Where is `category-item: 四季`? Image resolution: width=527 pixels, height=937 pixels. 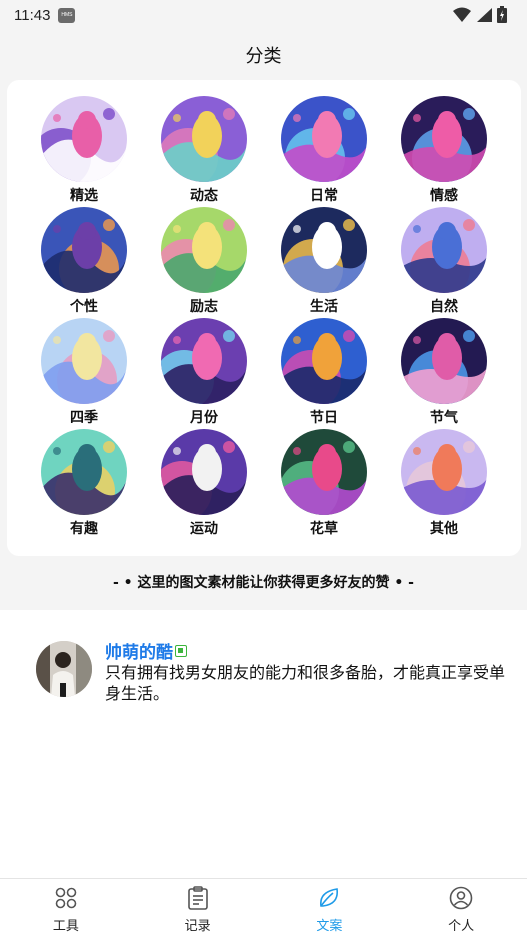 category-item: 四季 is located at coordinates (84, 372).